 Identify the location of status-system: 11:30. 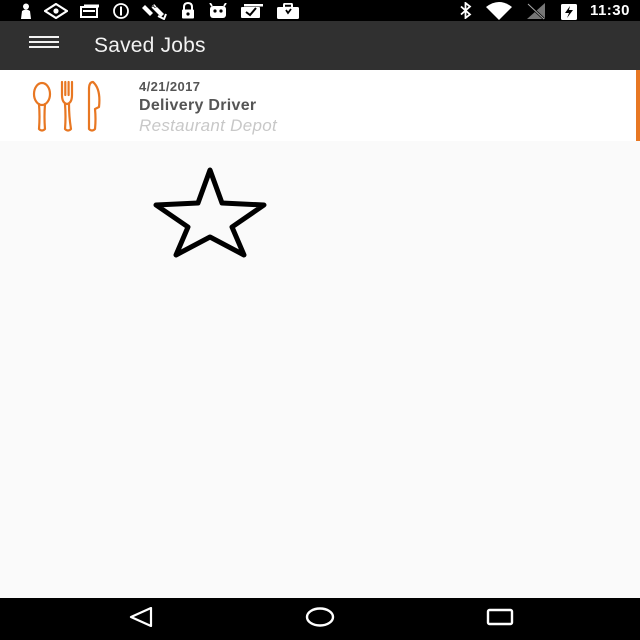
(538, 10).